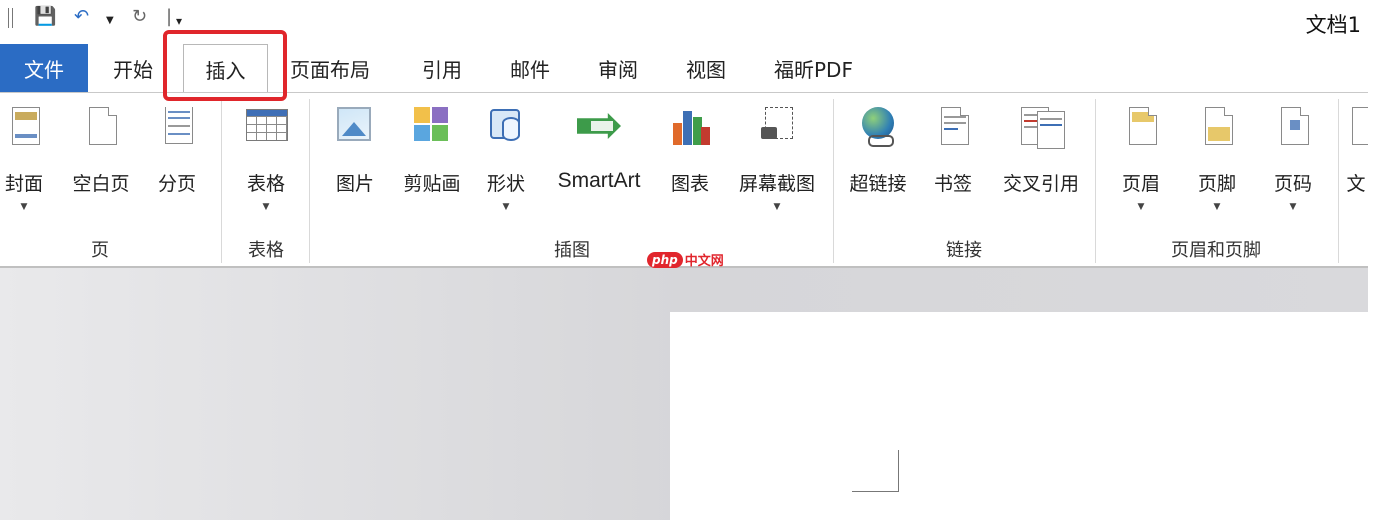  Describe the element at coordinates (1219, 126) in the screenshot. I see `footer-icon` at that location.